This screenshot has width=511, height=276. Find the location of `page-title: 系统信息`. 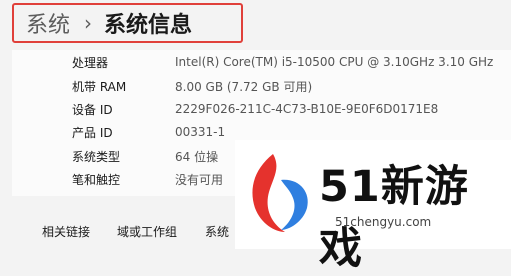

page-title: 系统信息 is located at coordinates (148, 25).